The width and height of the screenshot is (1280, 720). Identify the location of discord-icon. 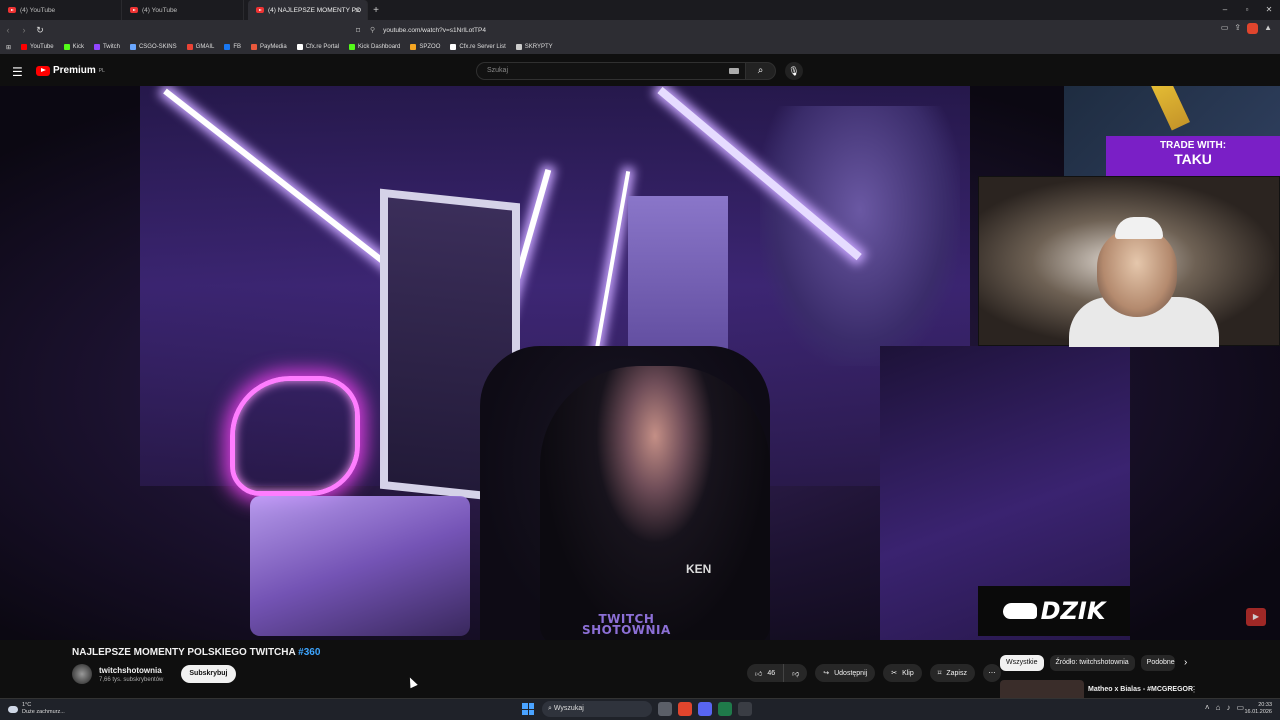
(705, 709).